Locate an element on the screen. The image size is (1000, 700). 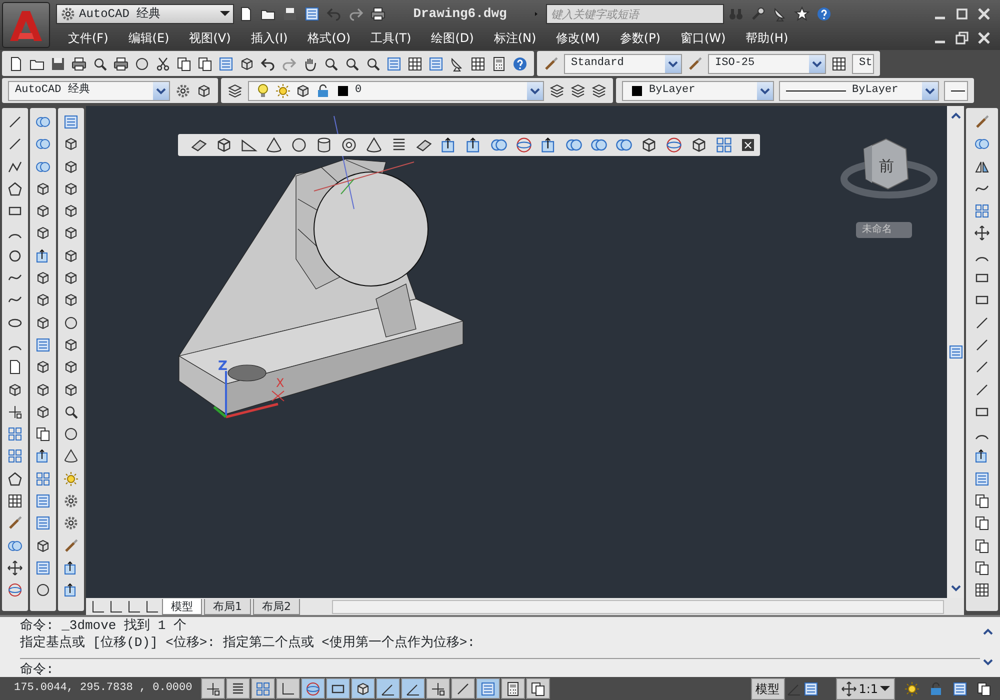
orbit-icon is located at coordinates (524, 145).